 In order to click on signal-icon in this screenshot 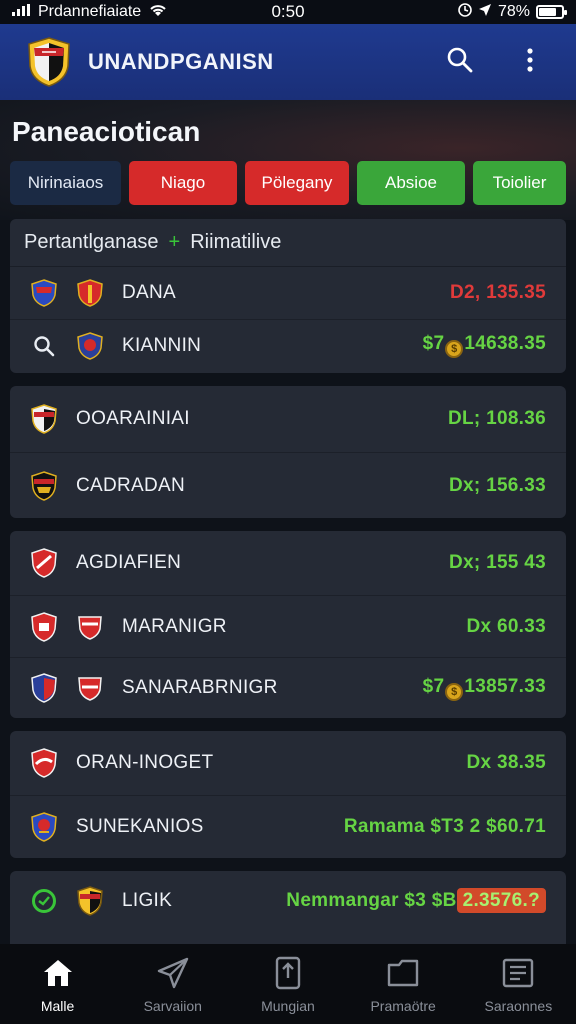, I will do `click(21, 12)`.